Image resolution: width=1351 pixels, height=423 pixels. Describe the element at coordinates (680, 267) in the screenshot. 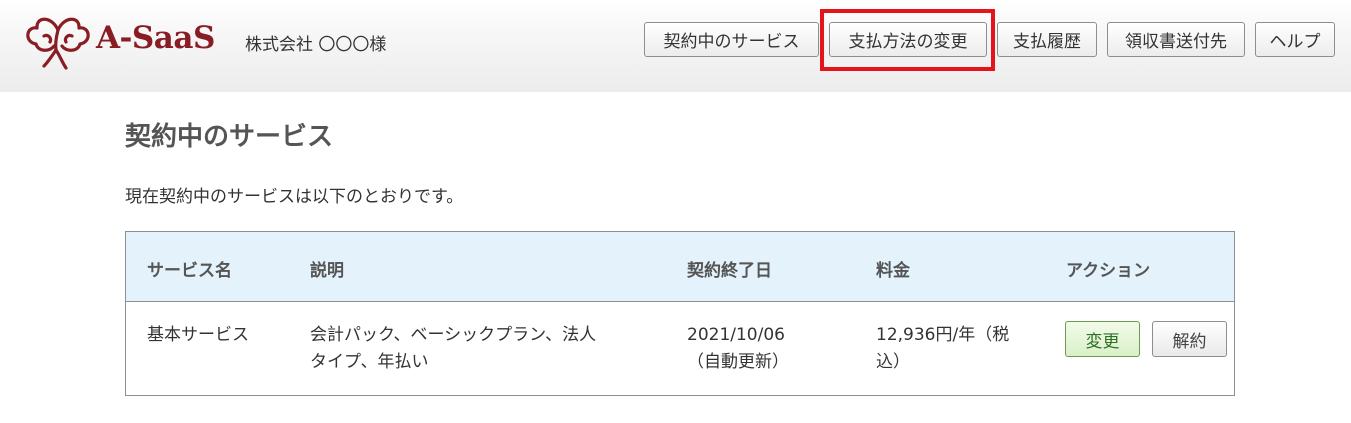

I see `table-header: サービス名 説明 契約終了日 料金 アクション` at that location.